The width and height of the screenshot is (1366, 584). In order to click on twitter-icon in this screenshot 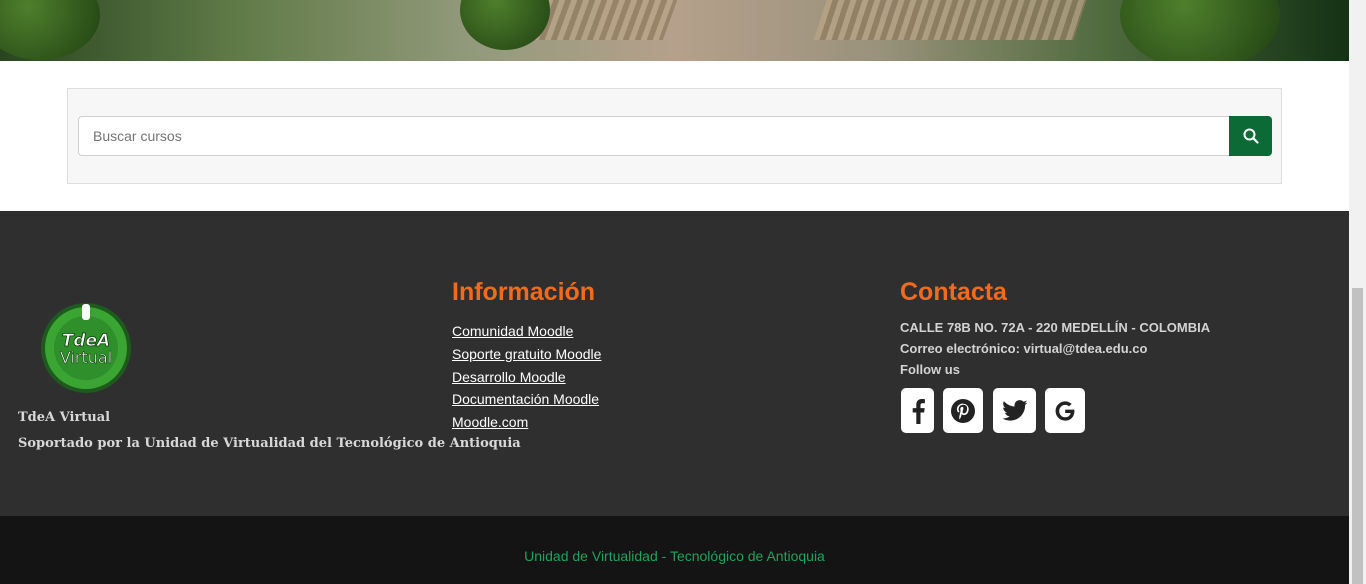, I will do `click(1014, 410)`.